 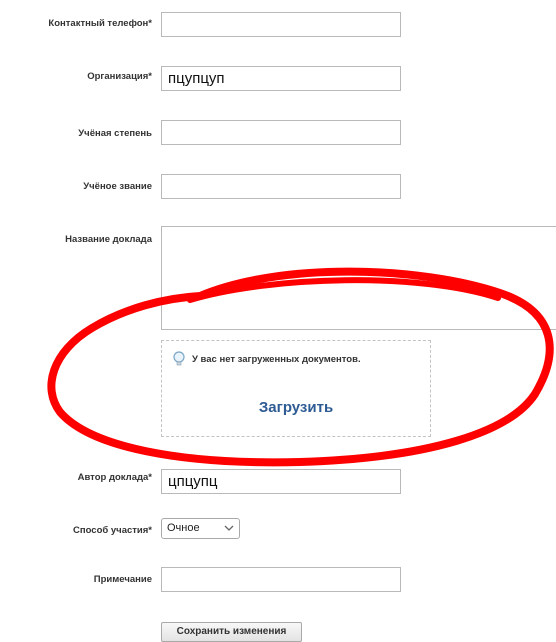 I want to click on title-label: Учёное звание, so click(x=117, y=186).